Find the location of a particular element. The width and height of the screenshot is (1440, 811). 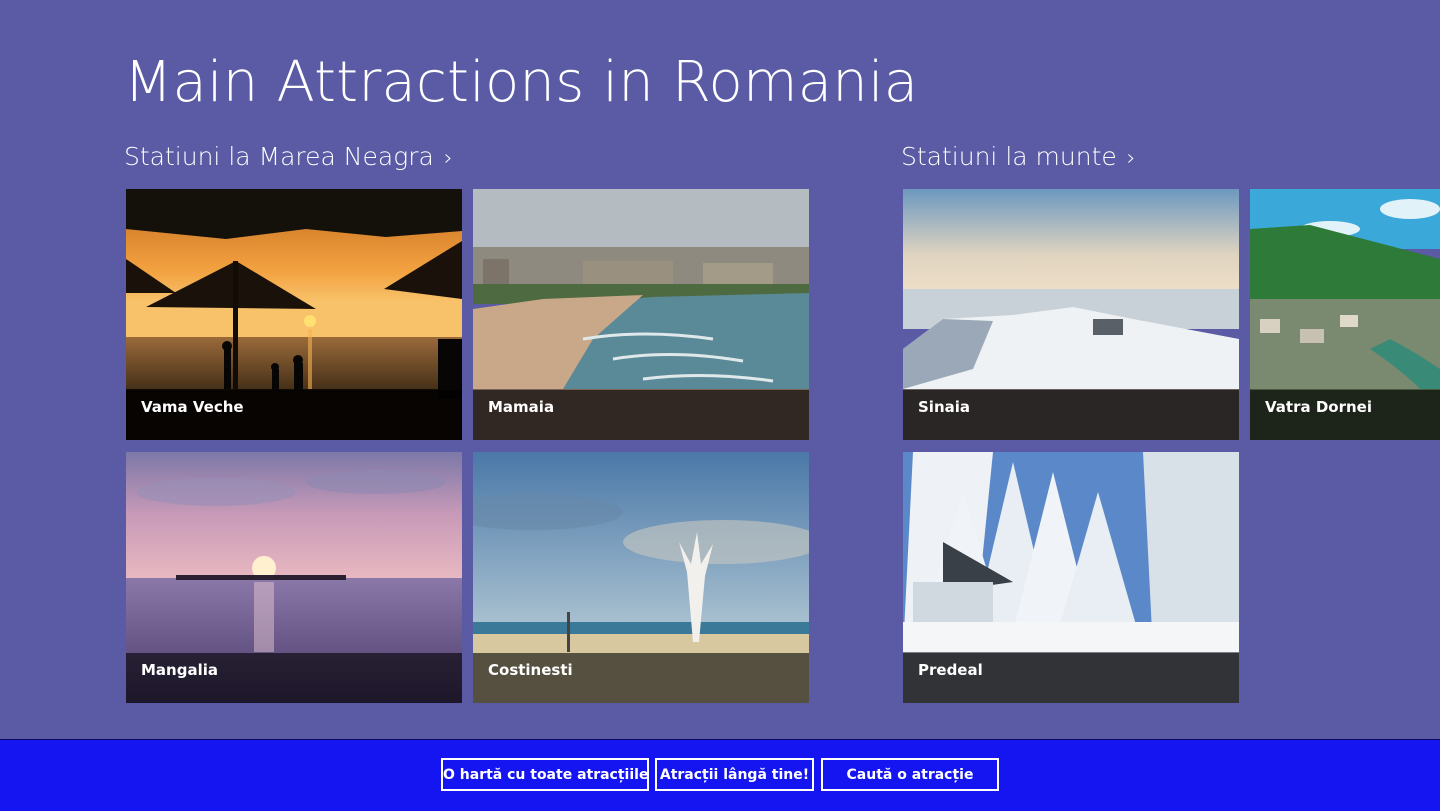

tile-sinaia: Sinaia is located at coordinates (1071, 314).